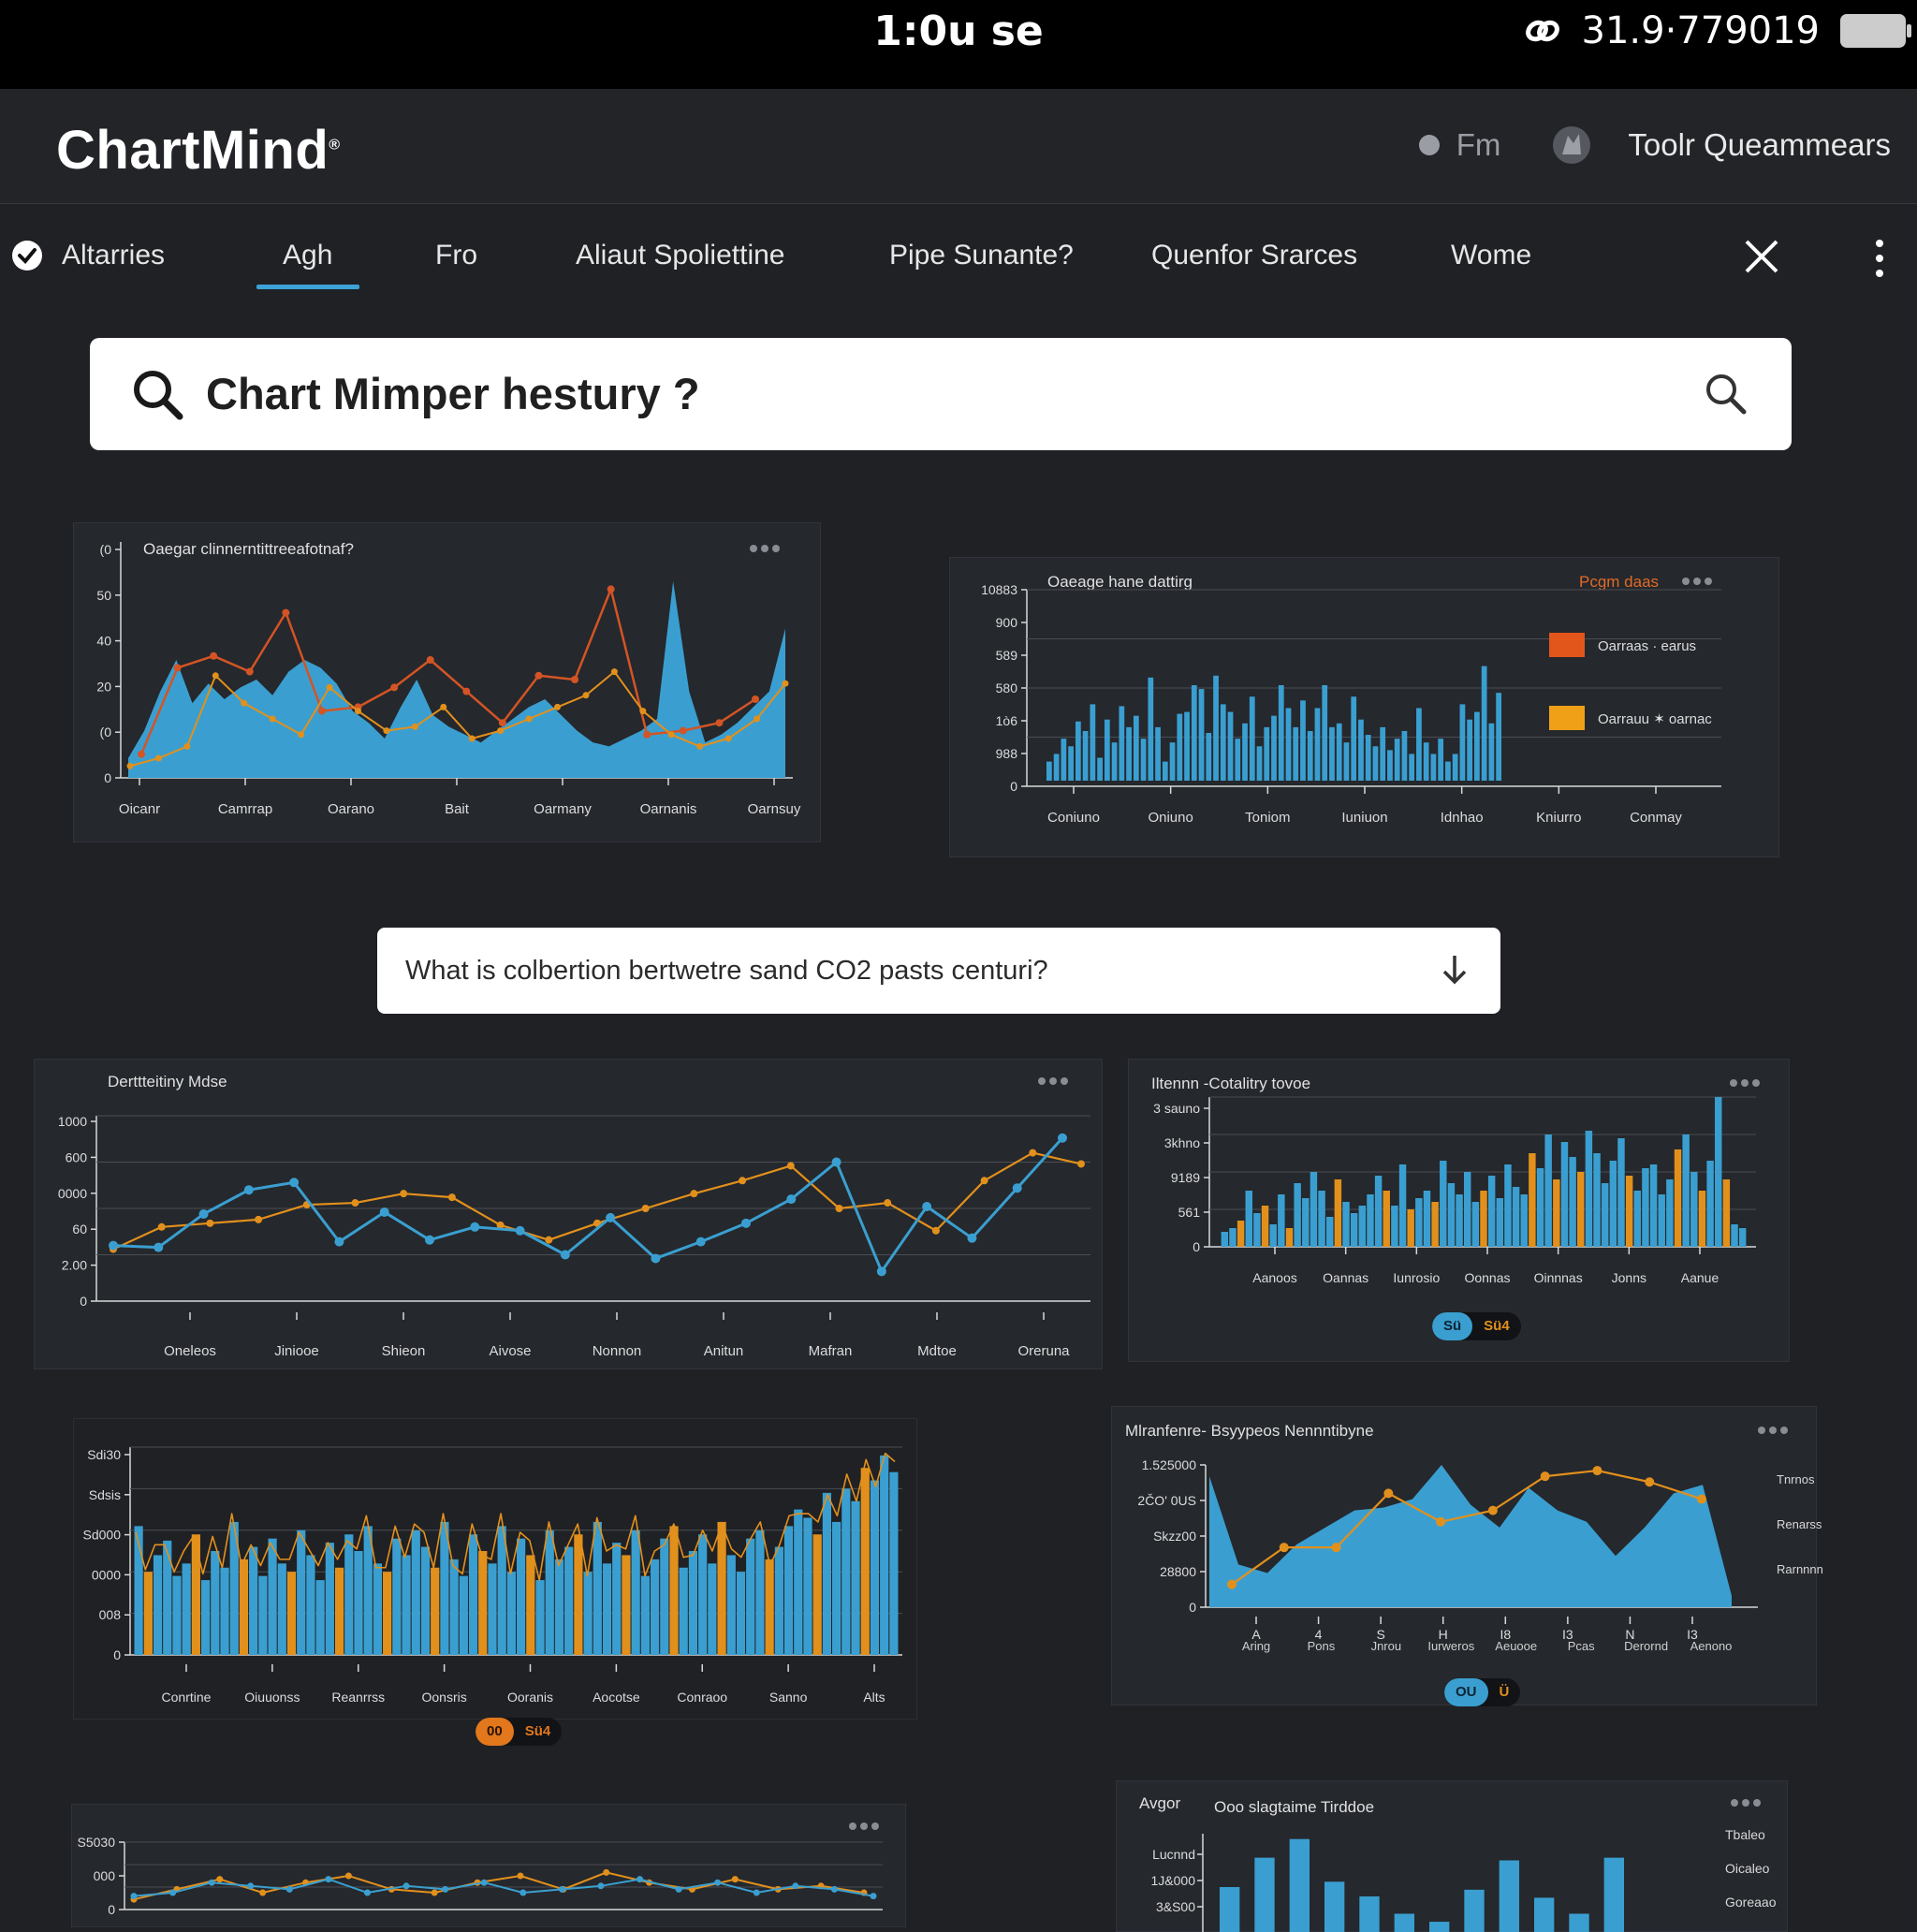 The width and height of the screenshot is (1917, 1932). What do you see at coordinates (495, 1732) in the screenshot?
I see `toggle-option-1: 00` at bounding box center [495, 1732].